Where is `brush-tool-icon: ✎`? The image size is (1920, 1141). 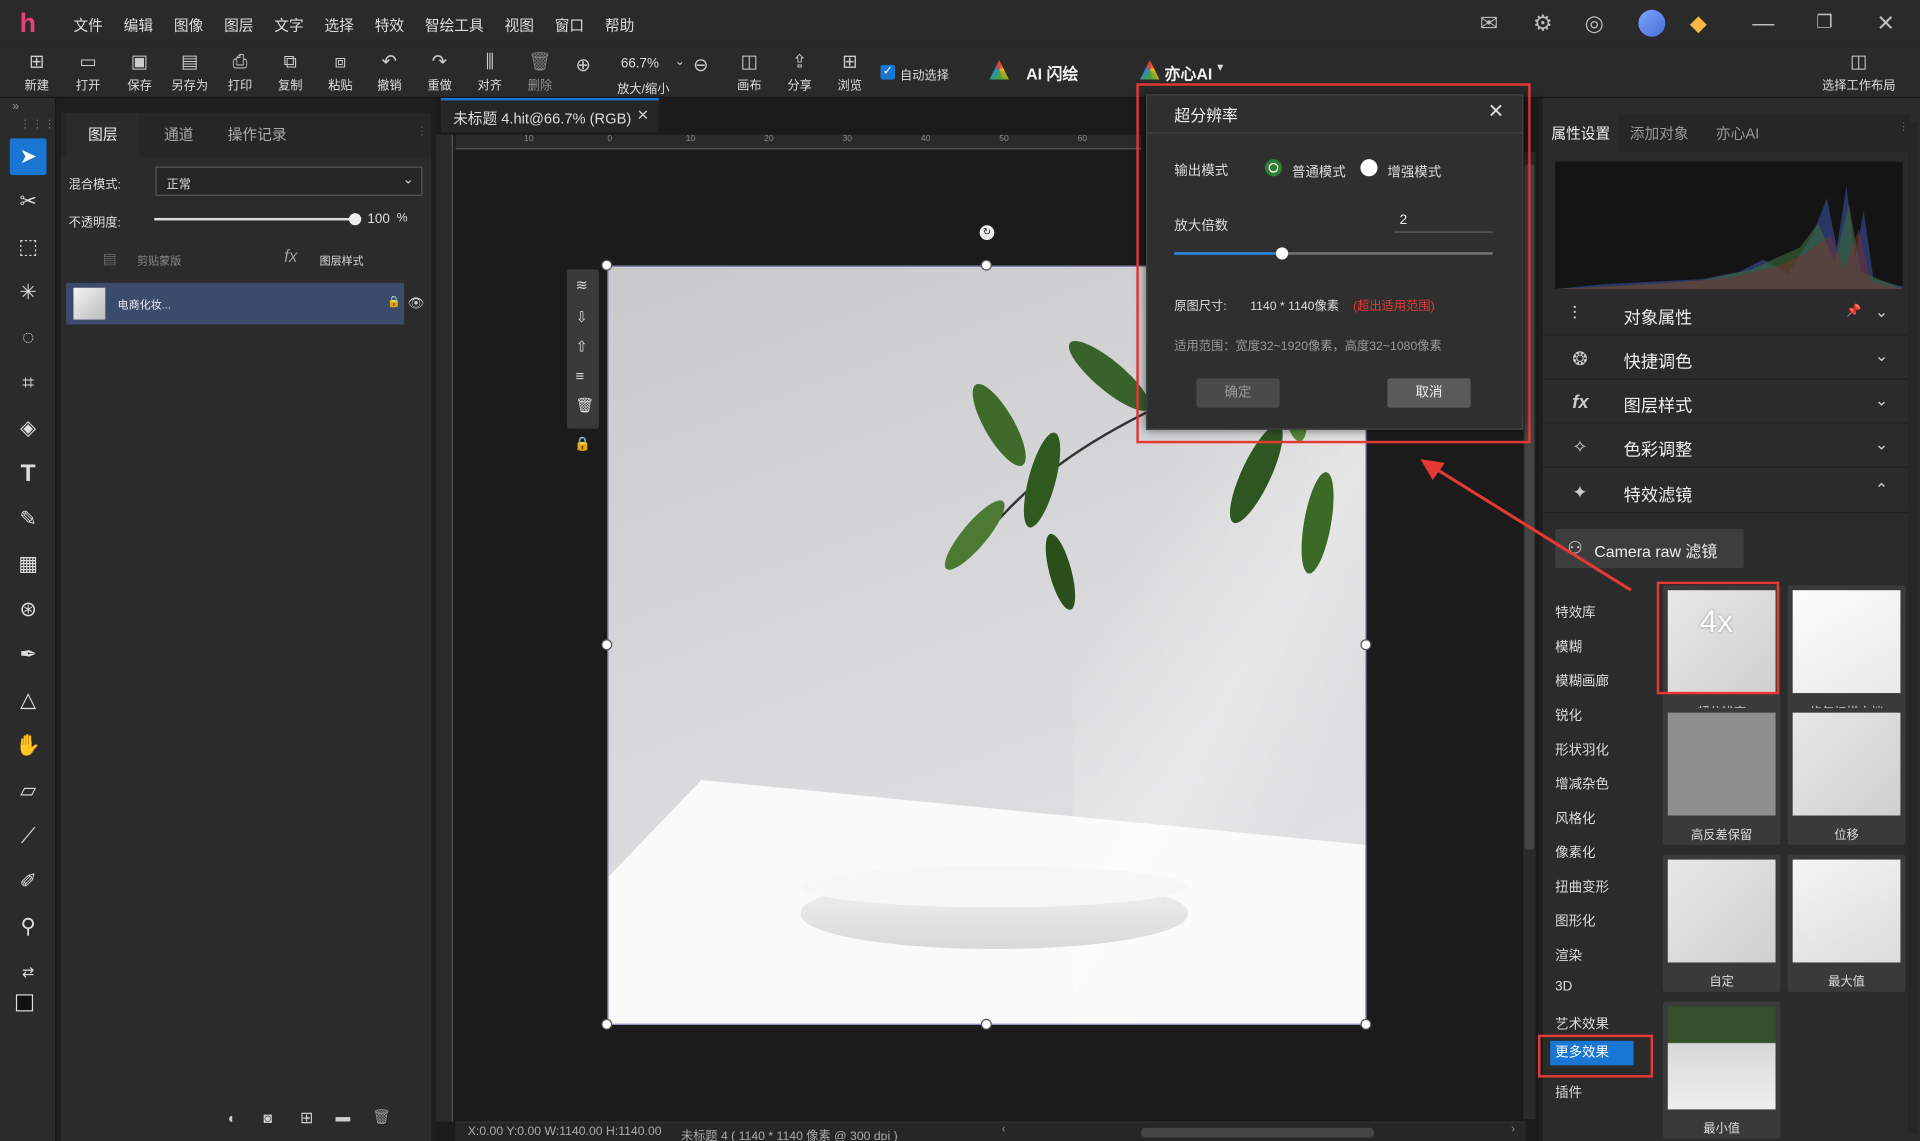 brush-tool-icon: ✎ is located at coordinates (28, 519).